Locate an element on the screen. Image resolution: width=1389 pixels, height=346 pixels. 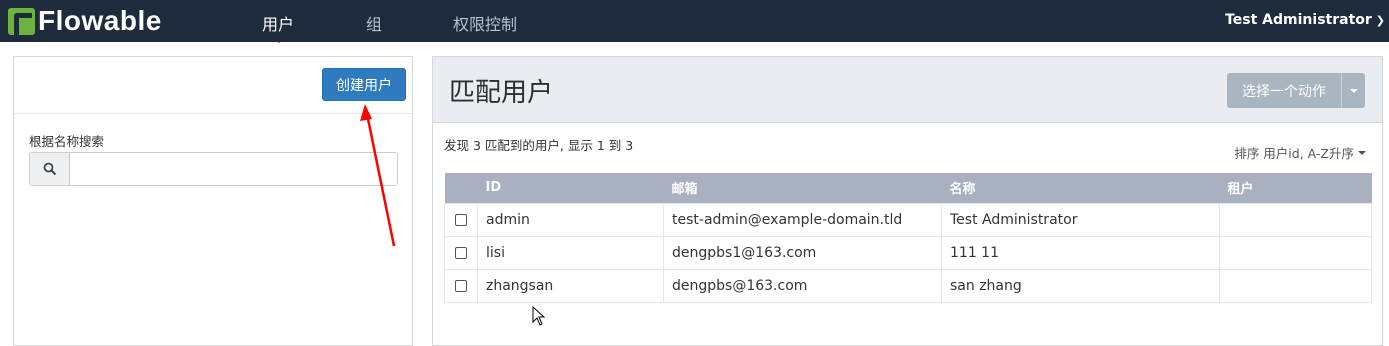
cell-id: zhangsan is located at coordinates (570, 285).